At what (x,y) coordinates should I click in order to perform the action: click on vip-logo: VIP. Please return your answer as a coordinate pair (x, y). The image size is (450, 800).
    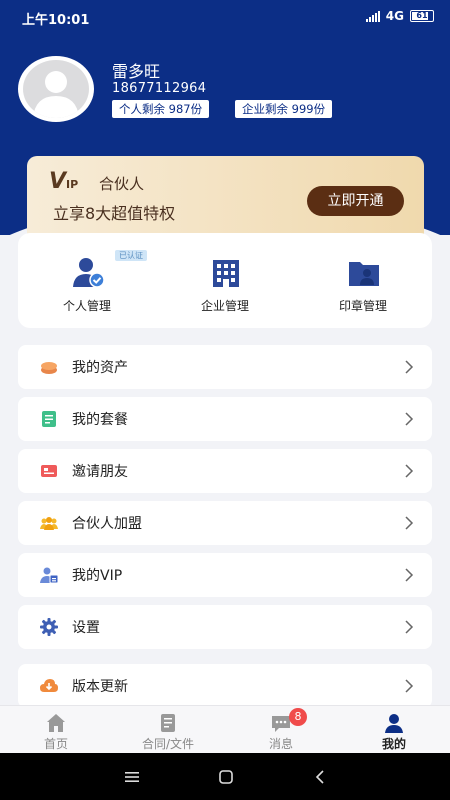
    Looking at the image, I should click on (64, 181).